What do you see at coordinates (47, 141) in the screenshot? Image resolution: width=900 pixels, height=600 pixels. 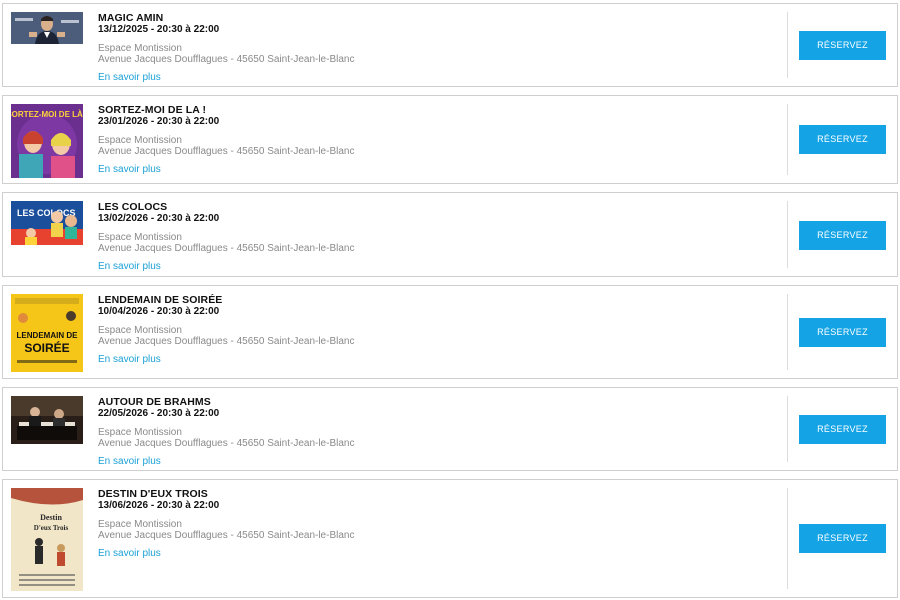 I see `event-image-comedy-poster: SORTEZ-MOI DE LÀ !` at bounding box center [47, 141].